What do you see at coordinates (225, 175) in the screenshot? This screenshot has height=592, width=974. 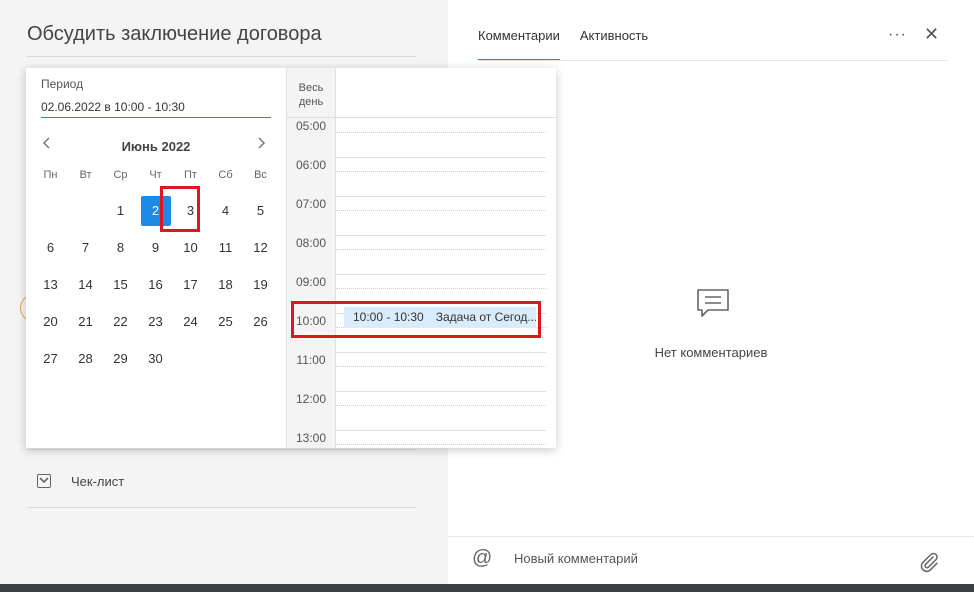 I see `weekday-label: Сб` at bounding box center [225, 175].